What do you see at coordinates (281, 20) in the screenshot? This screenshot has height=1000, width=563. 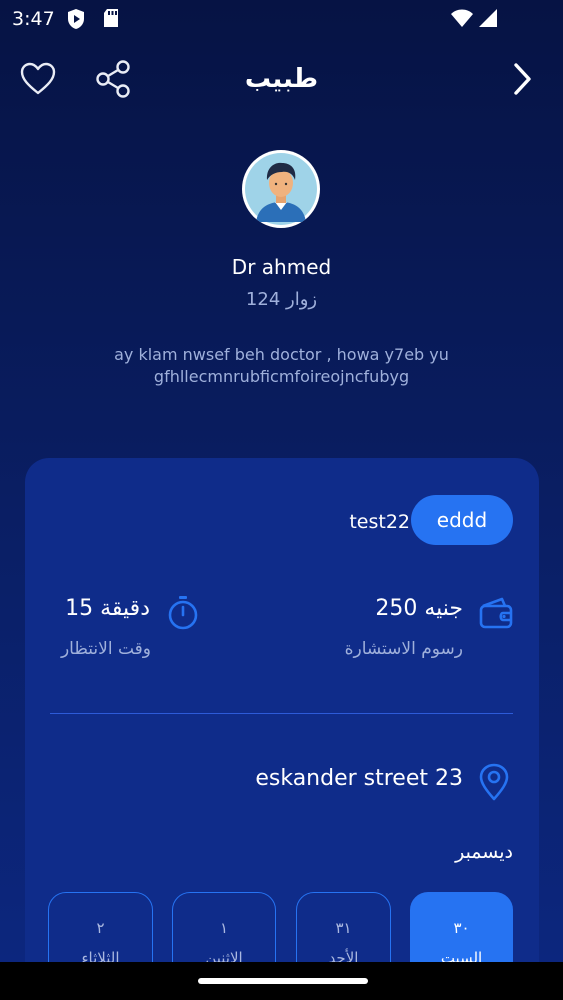 I see `status-bar: 3:47` at bounding box center [281, 20].